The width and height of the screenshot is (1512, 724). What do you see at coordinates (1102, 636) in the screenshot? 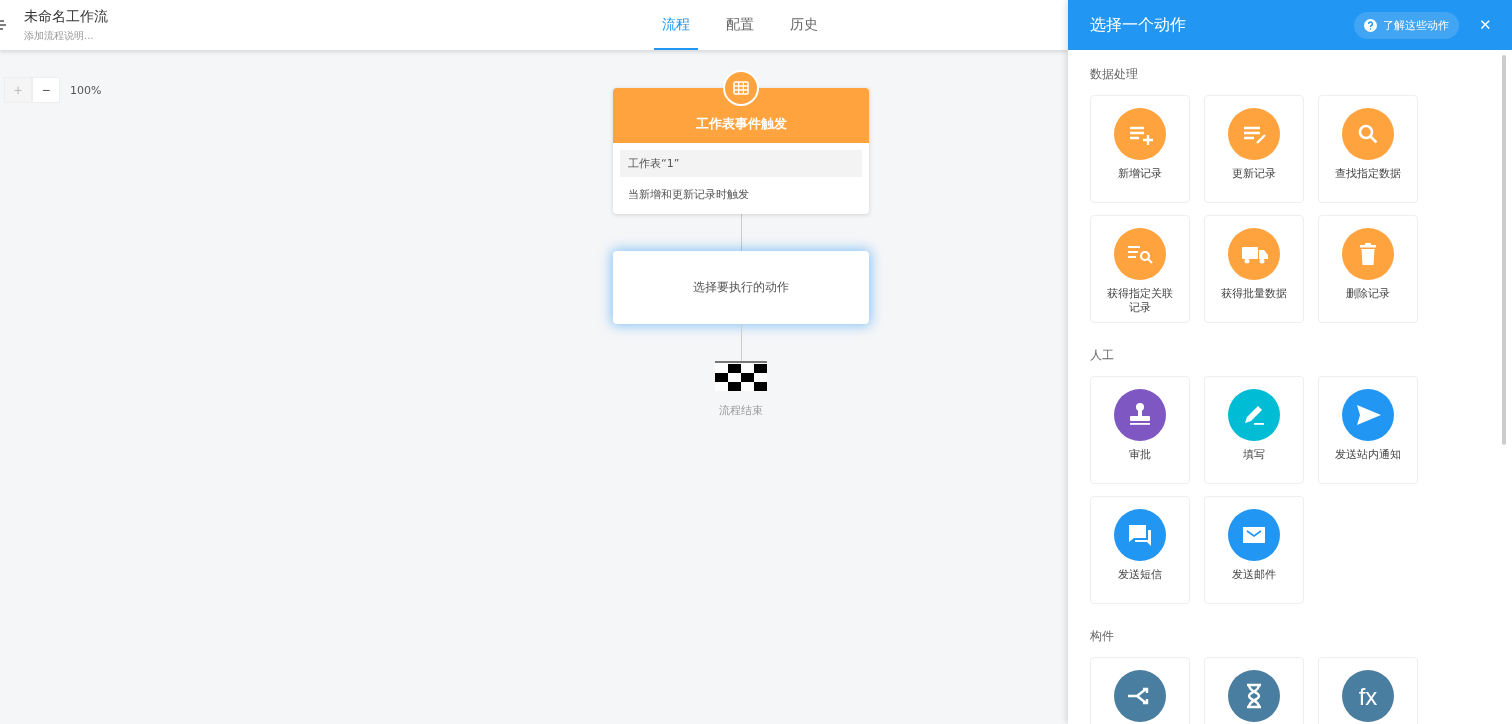
I see `section-title: 构件` at bounding box center [1102, 636].